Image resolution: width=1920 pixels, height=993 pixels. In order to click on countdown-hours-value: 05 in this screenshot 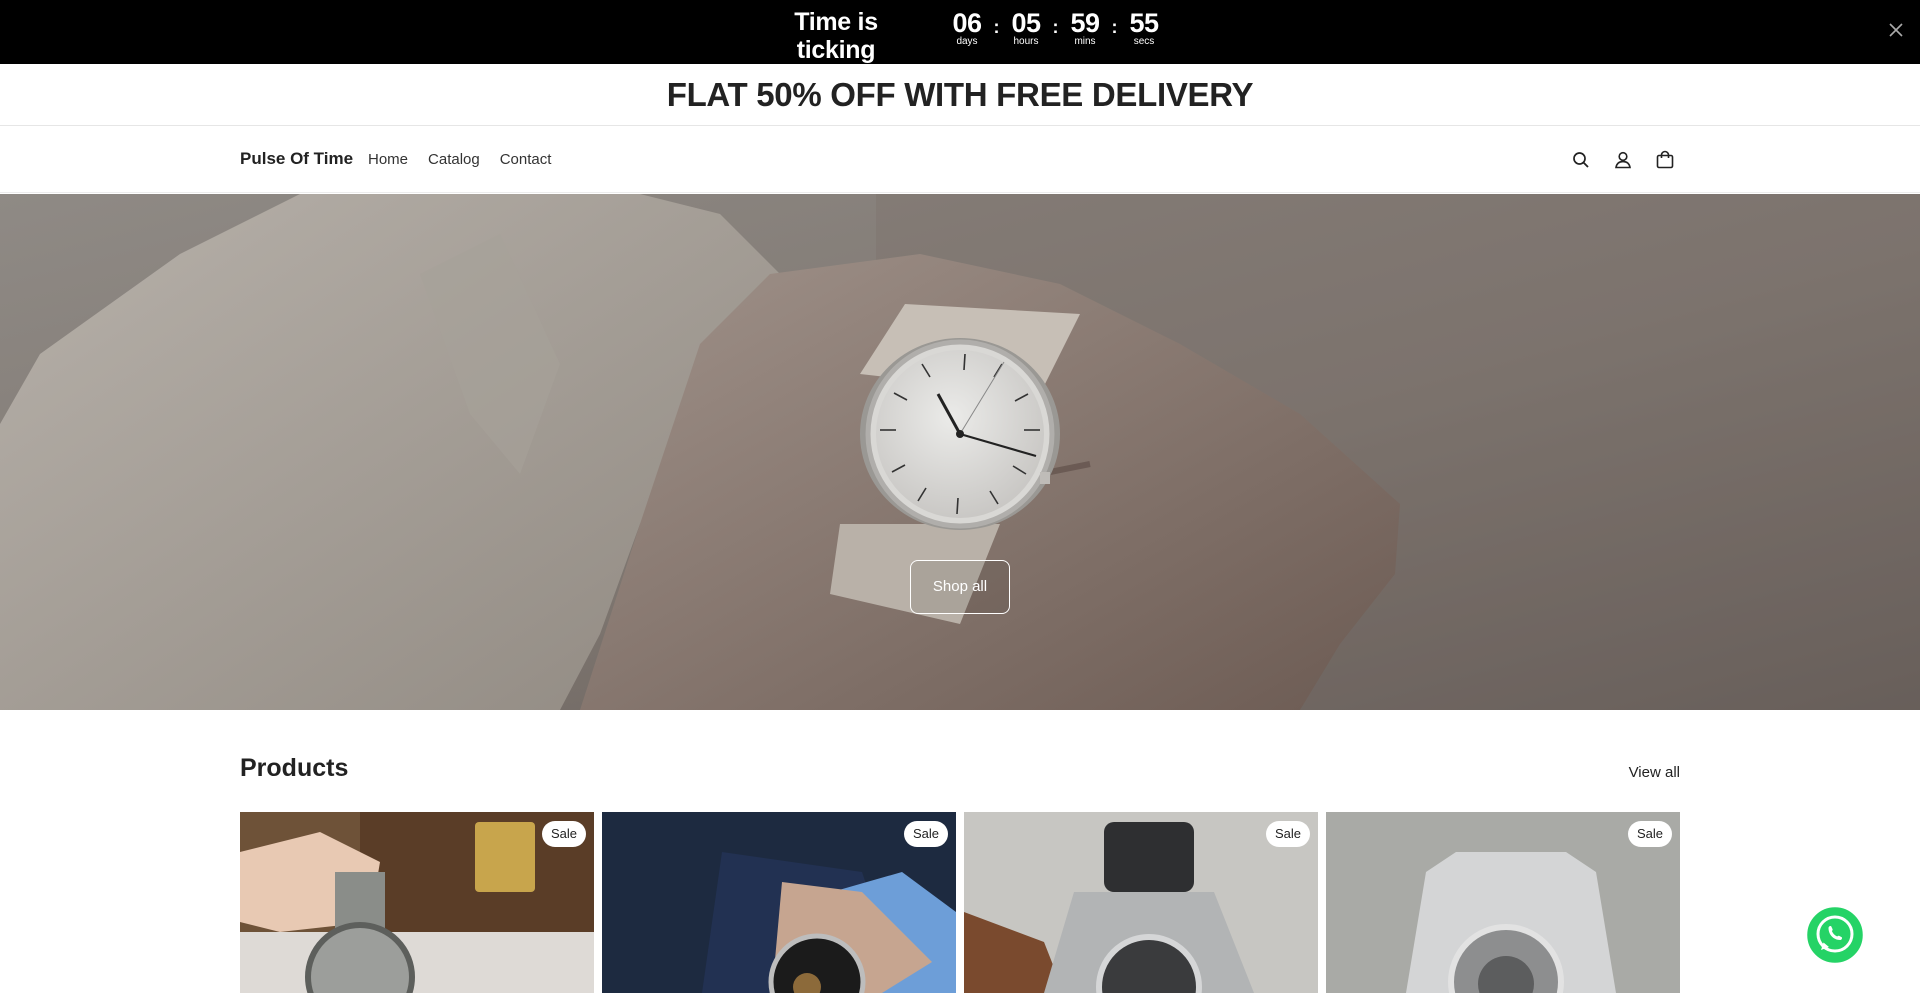, I will do `click(1026, 23)`.